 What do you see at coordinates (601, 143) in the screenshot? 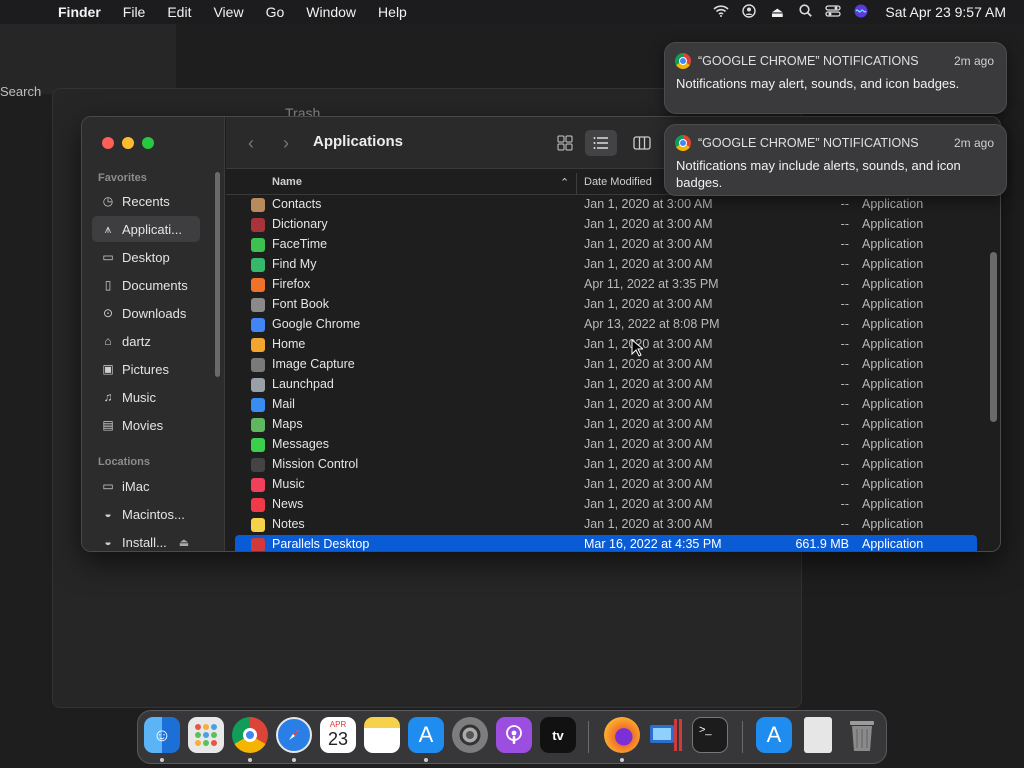
I see `list-view-button` at bounding box center [601, 143].